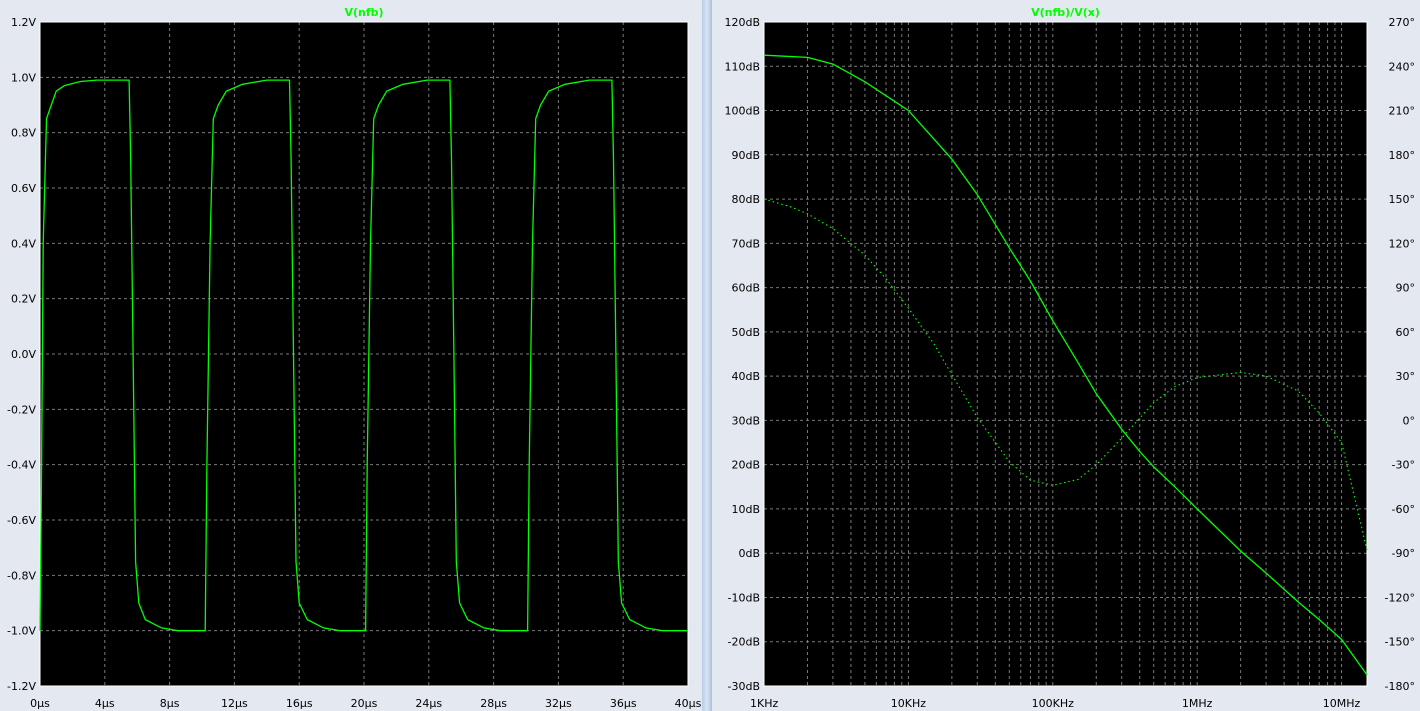  What do you see at coordinates (745, 332) in the screenshot?
I see `y-tick-label-magnitude: 50dB` at bounding box center [745, 332].